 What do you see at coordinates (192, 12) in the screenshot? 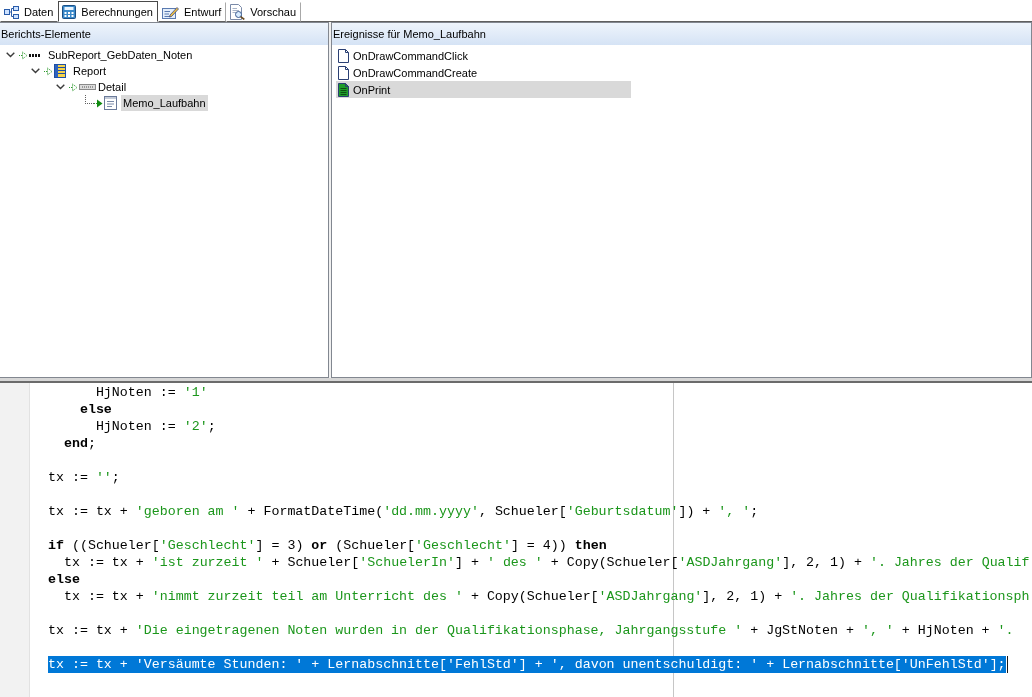
I see `tab: Entwurf` at bounding box center [192, 12].